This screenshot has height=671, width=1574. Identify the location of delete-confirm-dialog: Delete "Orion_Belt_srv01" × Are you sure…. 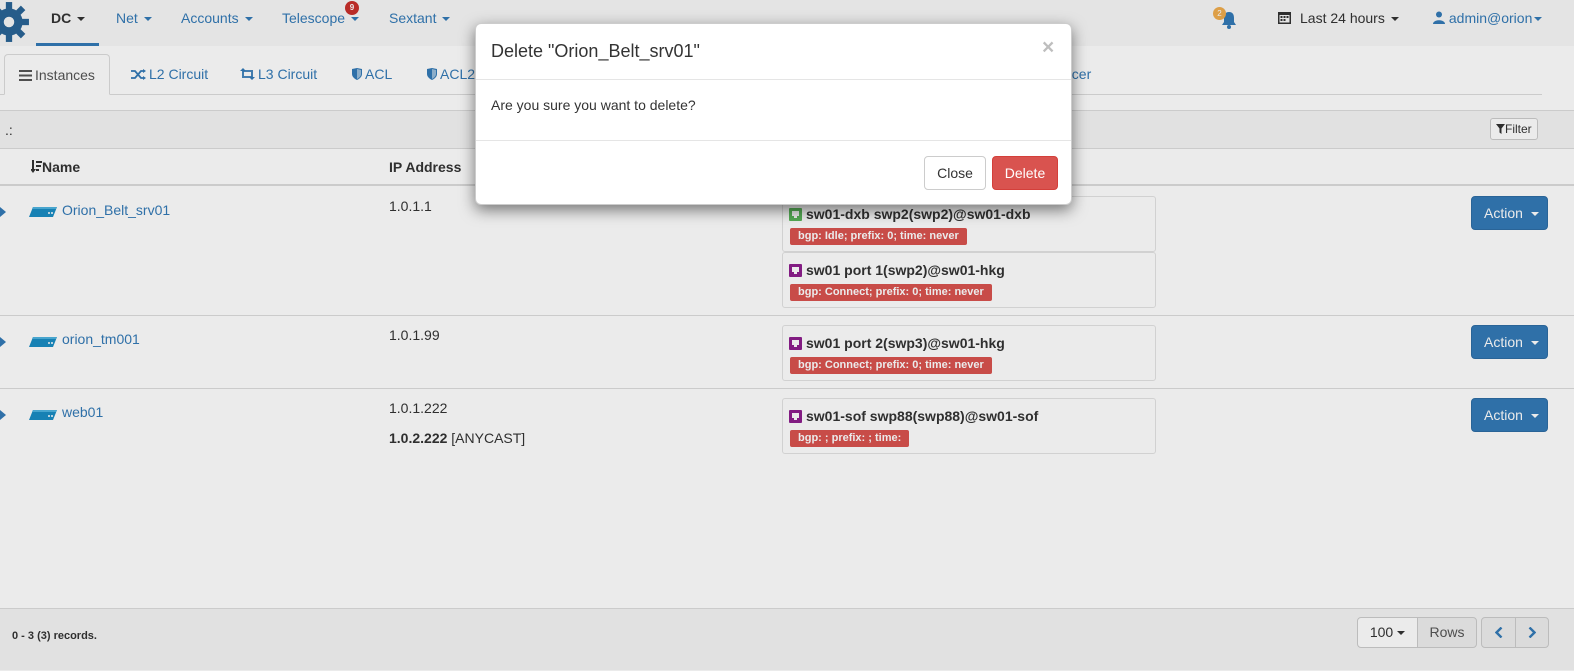
(773, 114).